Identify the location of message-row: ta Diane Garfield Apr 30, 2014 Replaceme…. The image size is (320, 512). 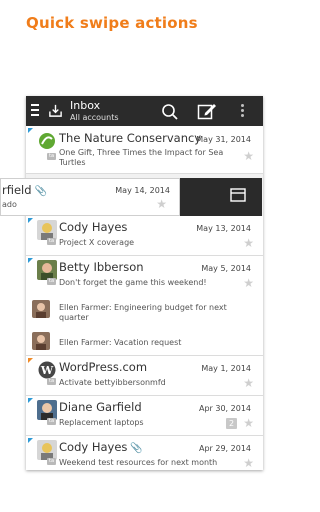
(144, 416).